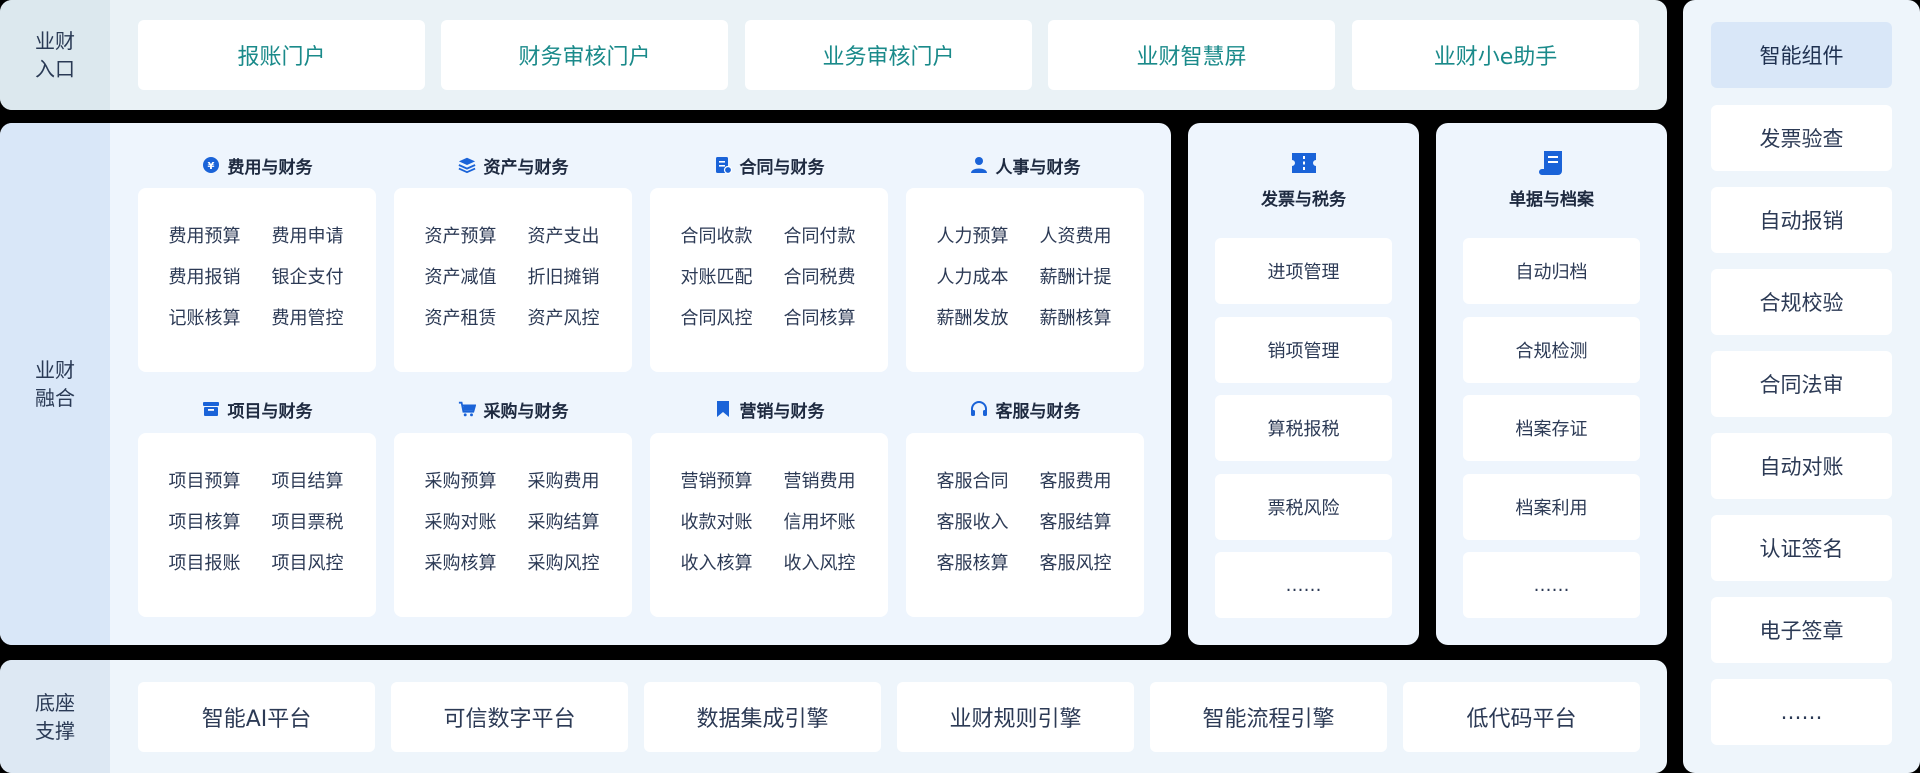  I want to click on category-item: 薪酬发放, so click(972, 318).